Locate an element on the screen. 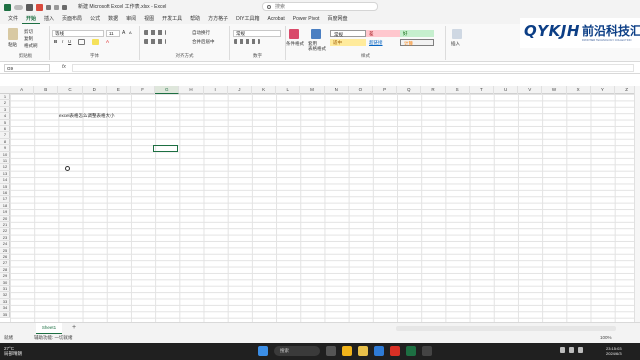 This screenshot has width=640, height=360. autosave-toggle is located at coordinates (18, 7).